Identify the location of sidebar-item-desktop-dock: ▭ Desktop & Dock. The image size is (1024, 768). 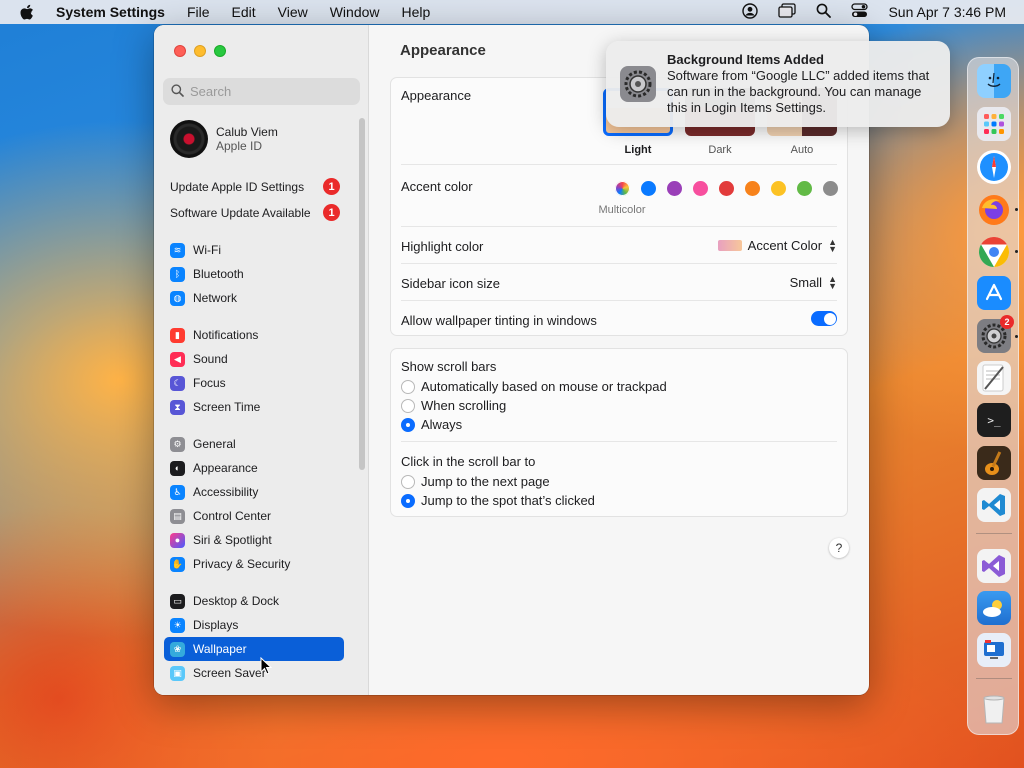
(254, 601).